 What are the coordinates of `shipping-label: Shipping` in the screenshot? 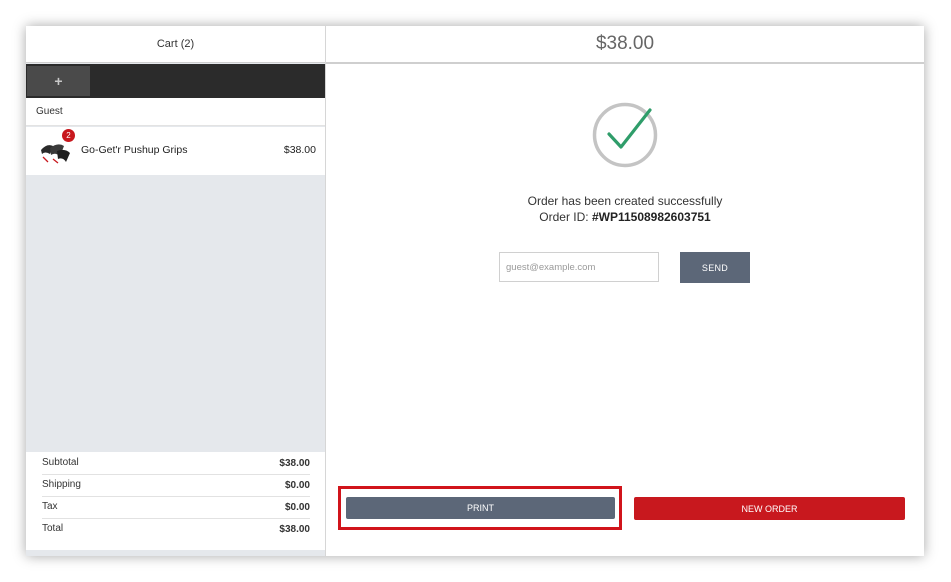 It's located at (61, 484).